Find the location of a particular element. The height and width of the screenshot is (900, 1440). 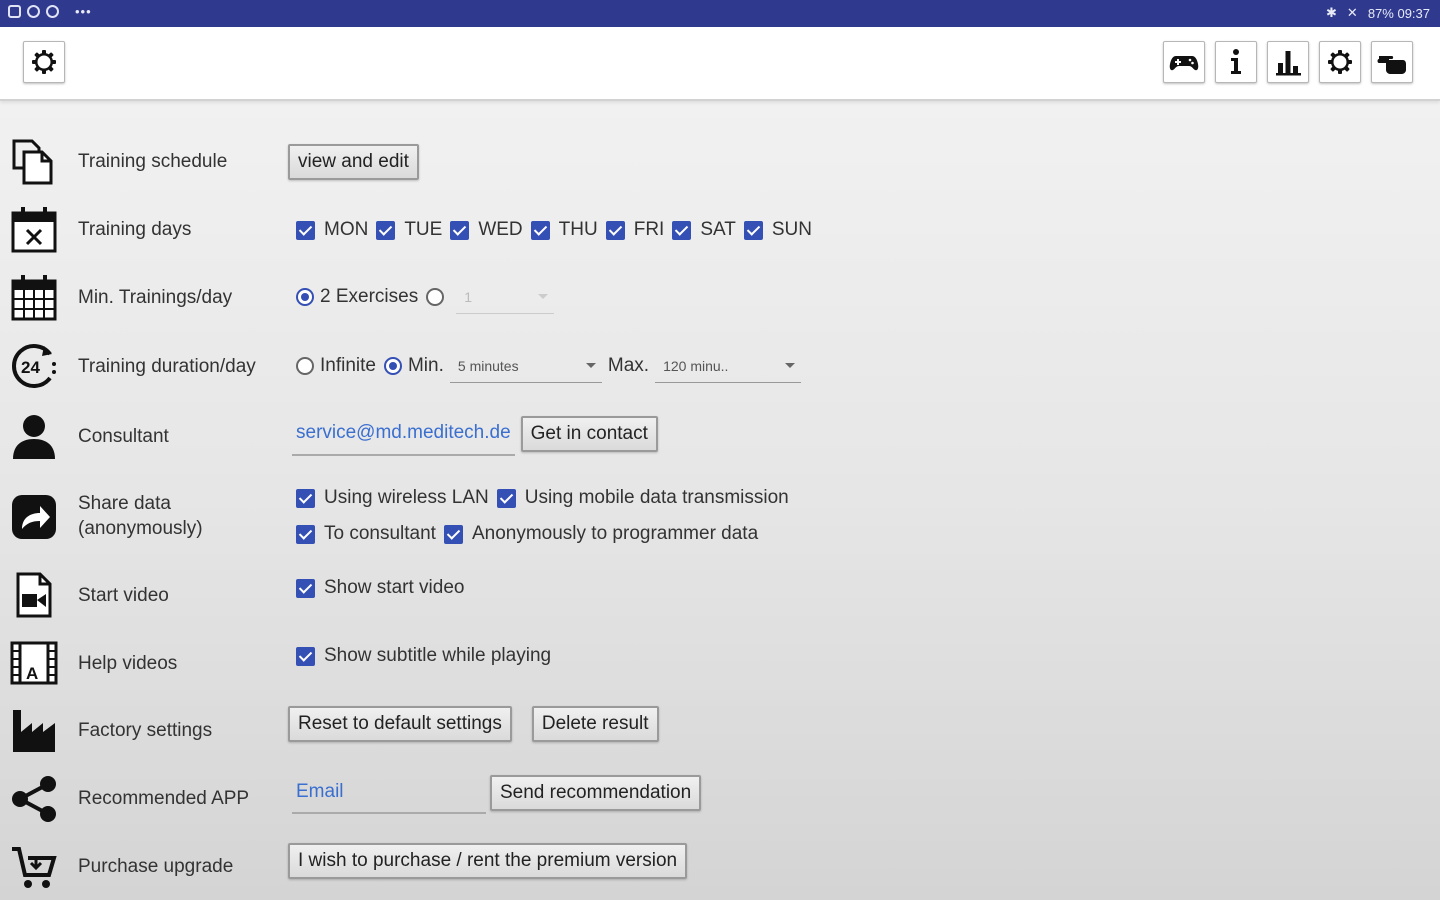

calendar-x-icon is located at coordinates (34, 229).